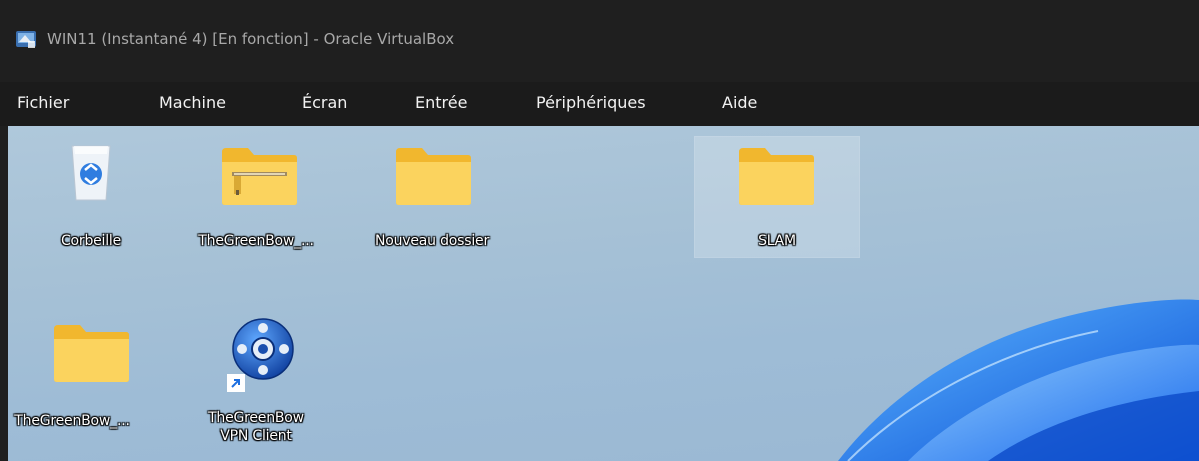 This screenshot has height=461, width=1199. Describe the element at coordinates (91, 241) in the screenshot. I see `recycle-bin-label: Corbeille` at that location.